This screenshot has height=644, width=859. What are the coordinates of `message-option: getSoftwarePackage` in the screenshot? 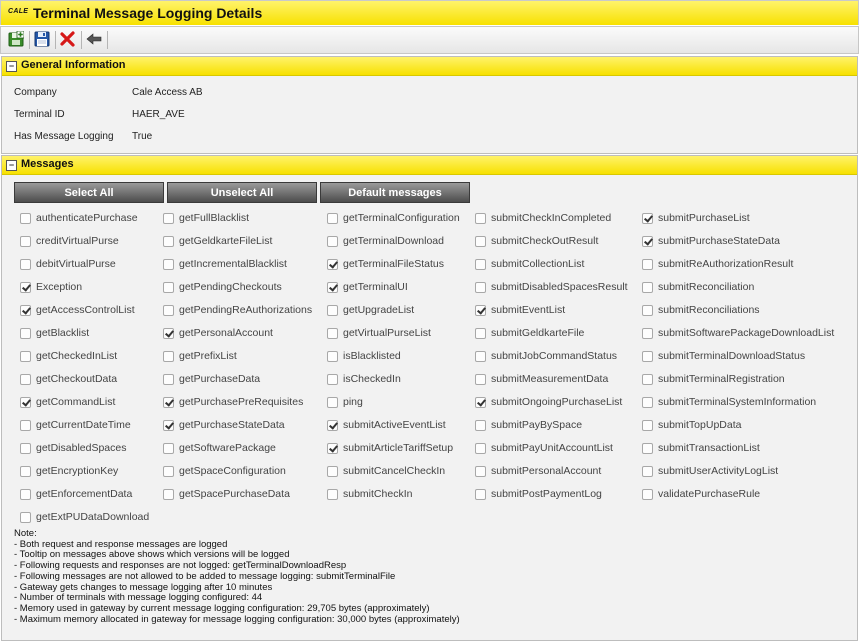 It's located at (219, 448).